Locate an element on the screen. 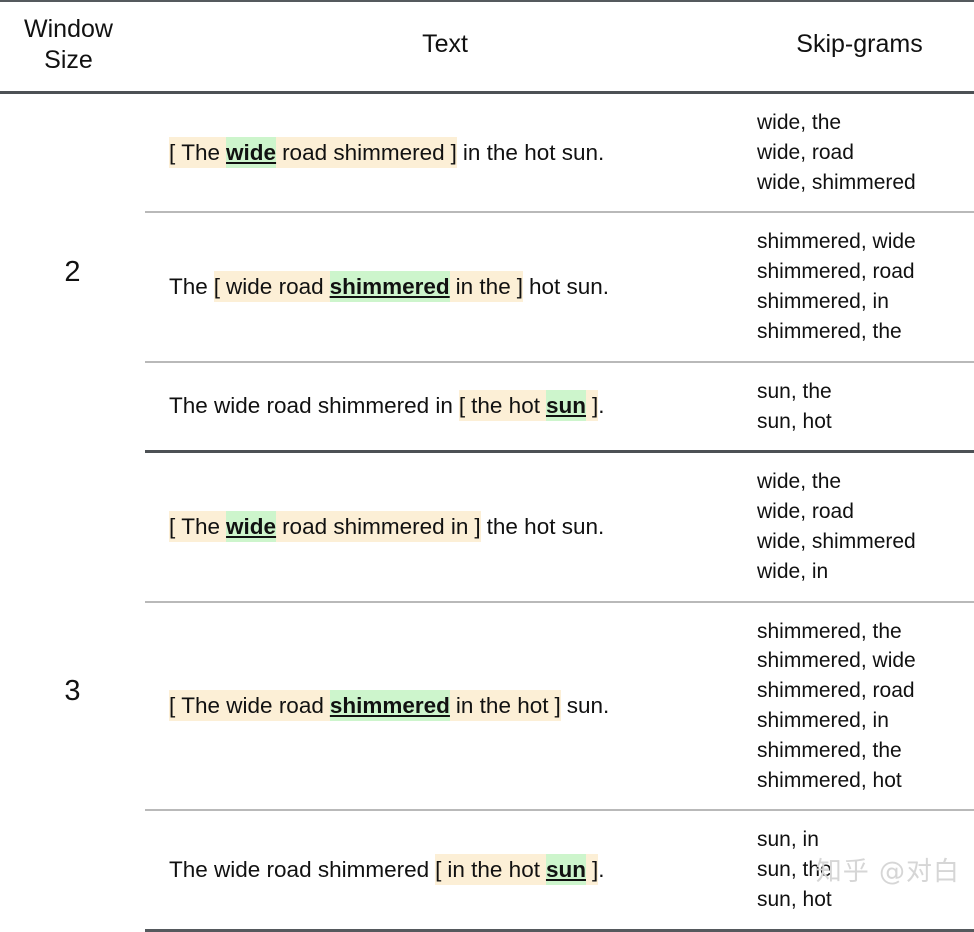 This screenshot has height=932, width=974. table-header: Window Size Text Skip-grams is located at coordinates (487, 47).